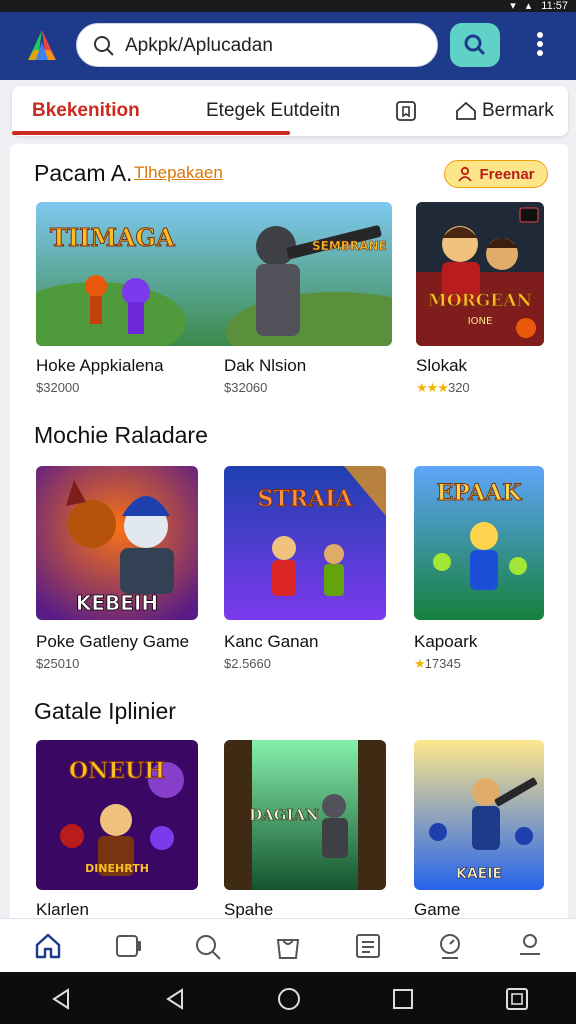 The height and width of the screenshot is (1024, 576). What do you see at coordinates (113, 641) in the screenshot?
I see `card-title: Poke Gatleny Game` at bounding box center [113, 641].